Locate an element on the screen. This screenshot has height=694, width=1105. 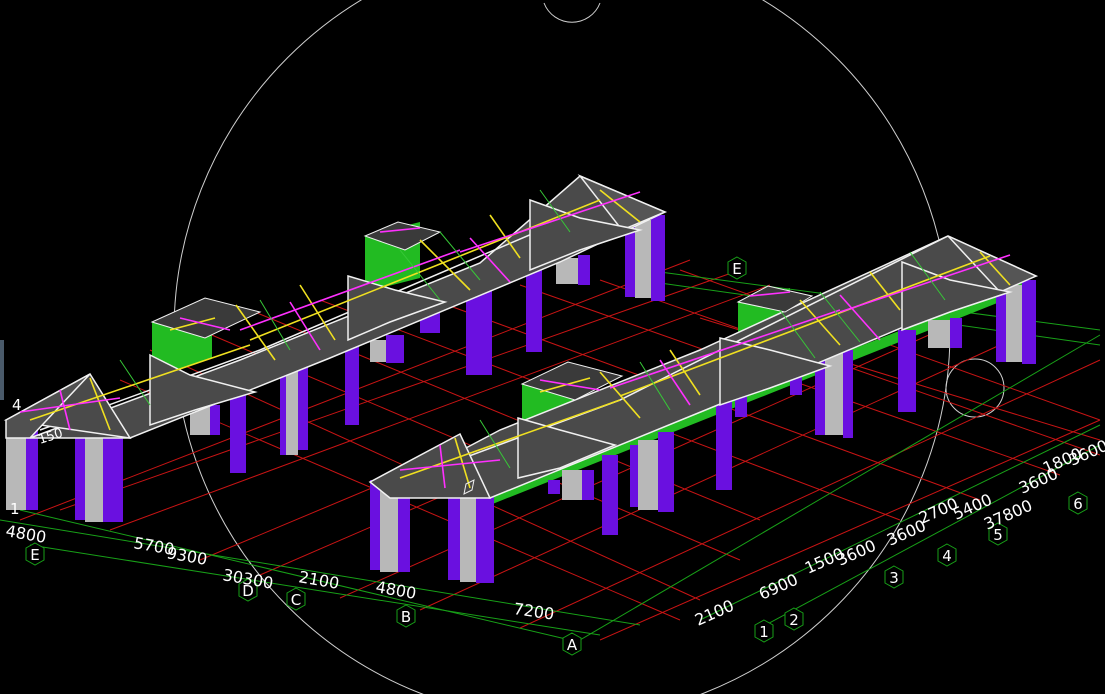
partial-label-1: 1 is located at coordinates (15, 509).